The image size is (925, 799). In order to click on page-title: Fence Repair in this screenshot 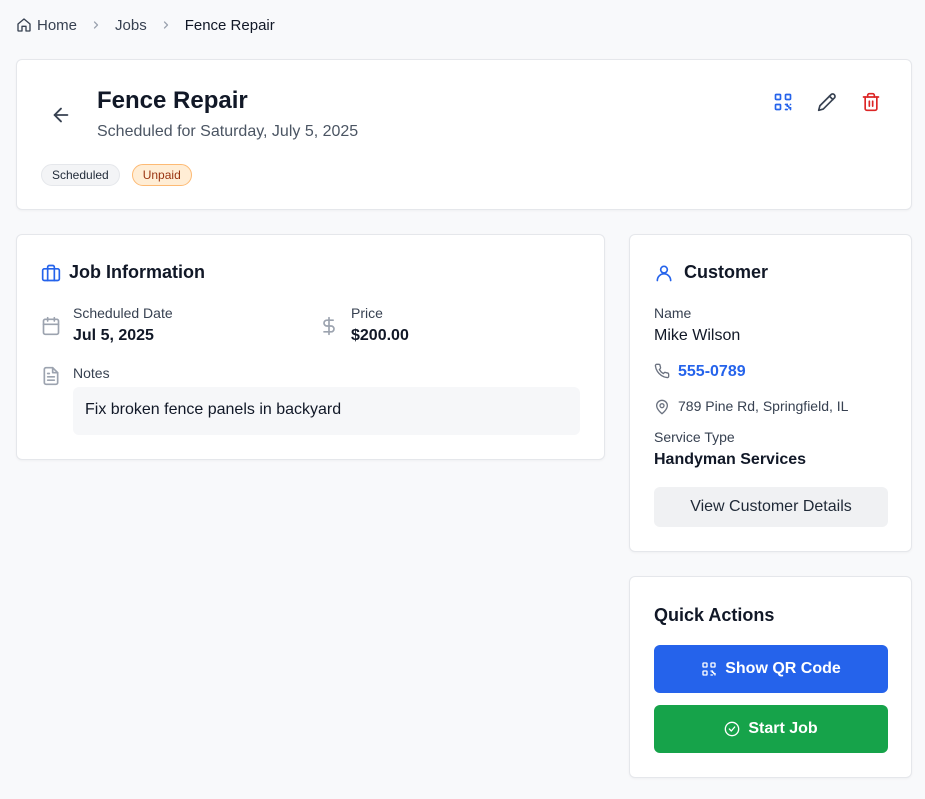, I will do `click(172, 100)`.